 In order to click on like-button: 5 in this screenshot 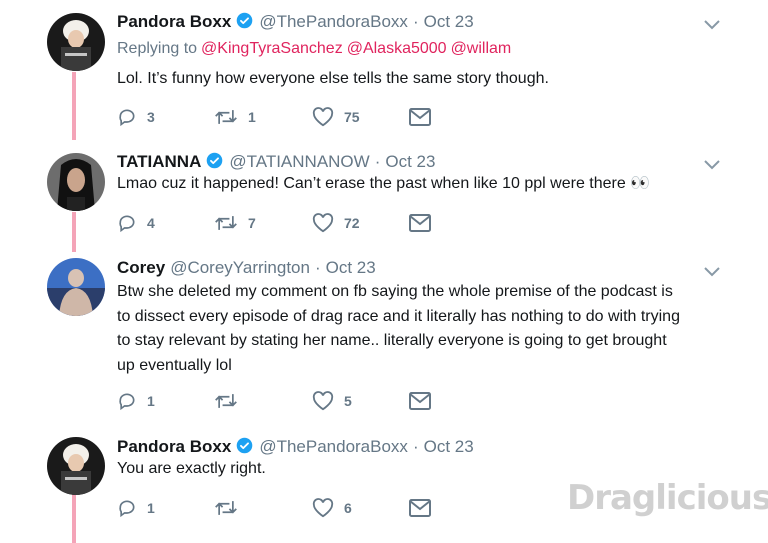, I will do `click(333, 401)`.